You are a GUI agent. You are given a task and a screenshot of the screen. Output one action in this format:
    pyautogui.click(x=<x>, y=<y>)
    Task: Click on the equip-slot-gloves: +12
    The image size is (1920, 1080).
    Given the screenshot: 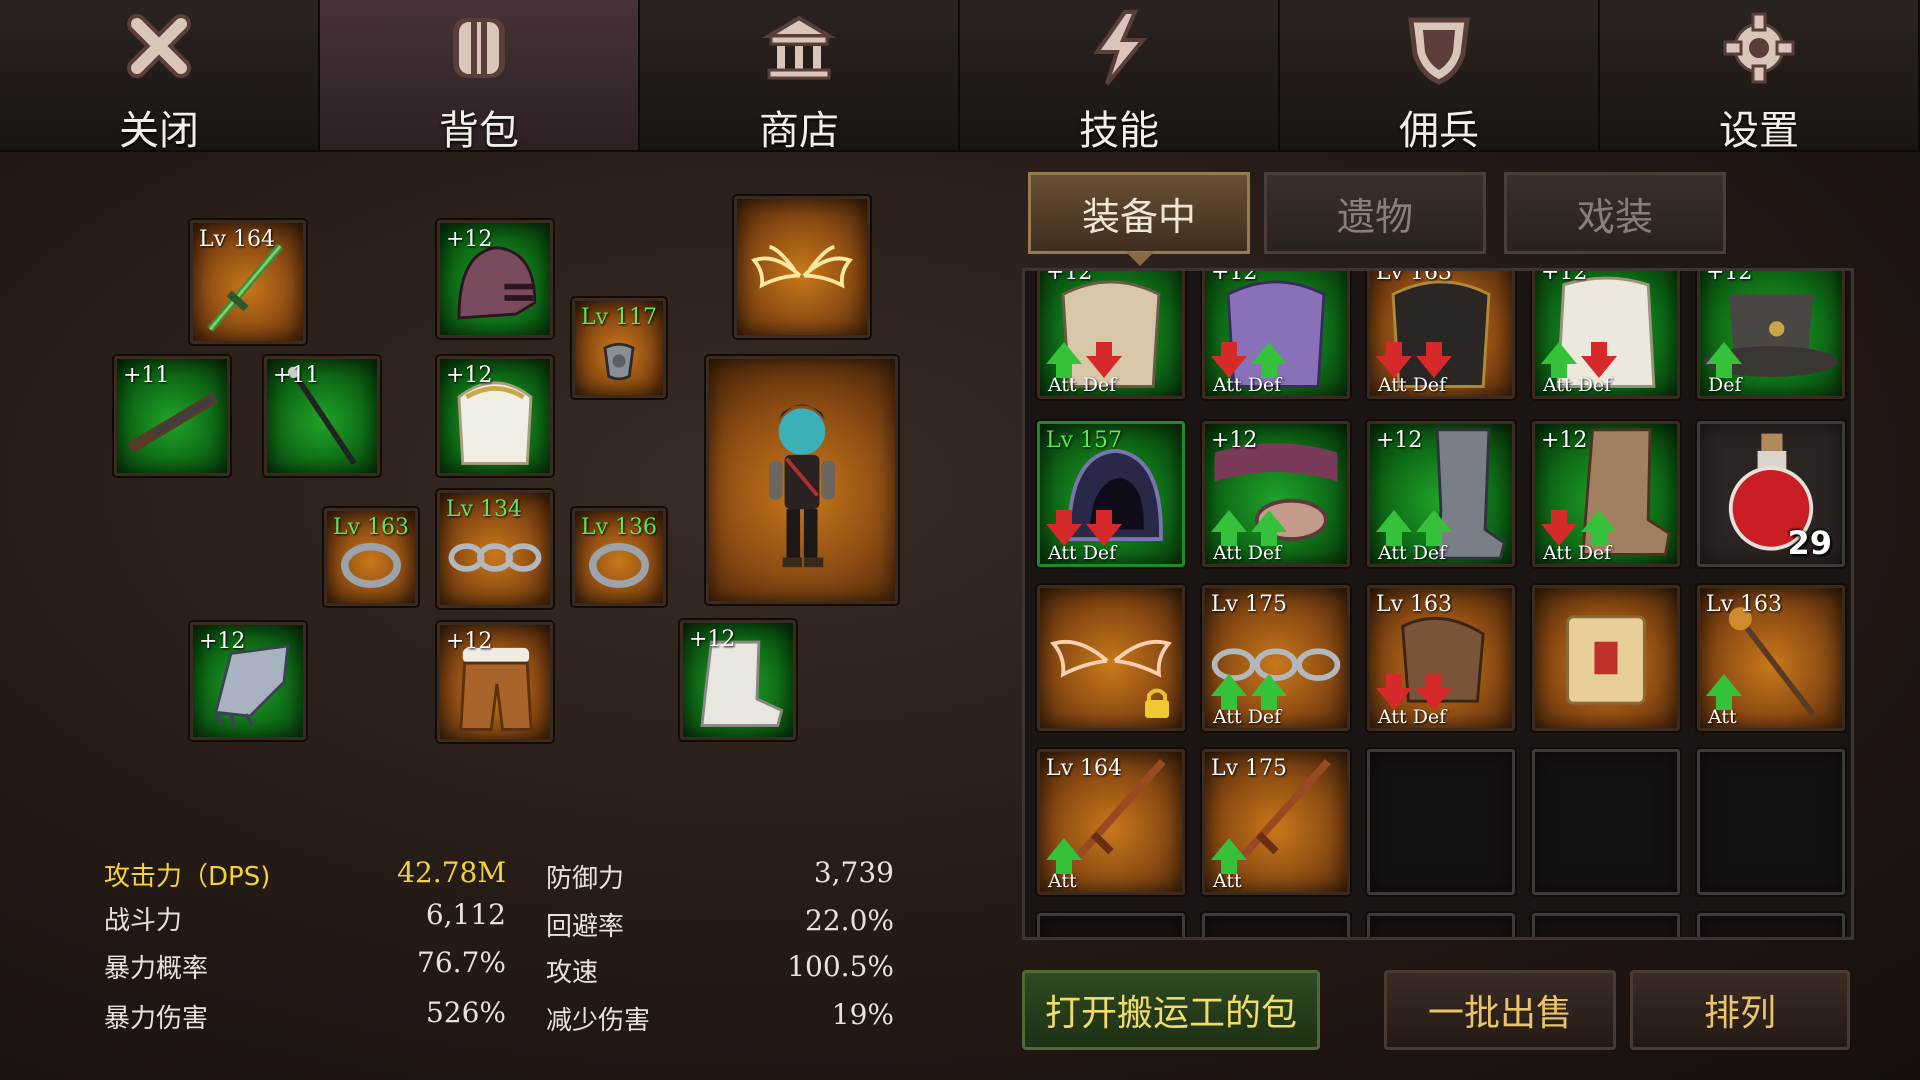 What is the action you would take?
    pyautogui.click(x=248, y=681)
    